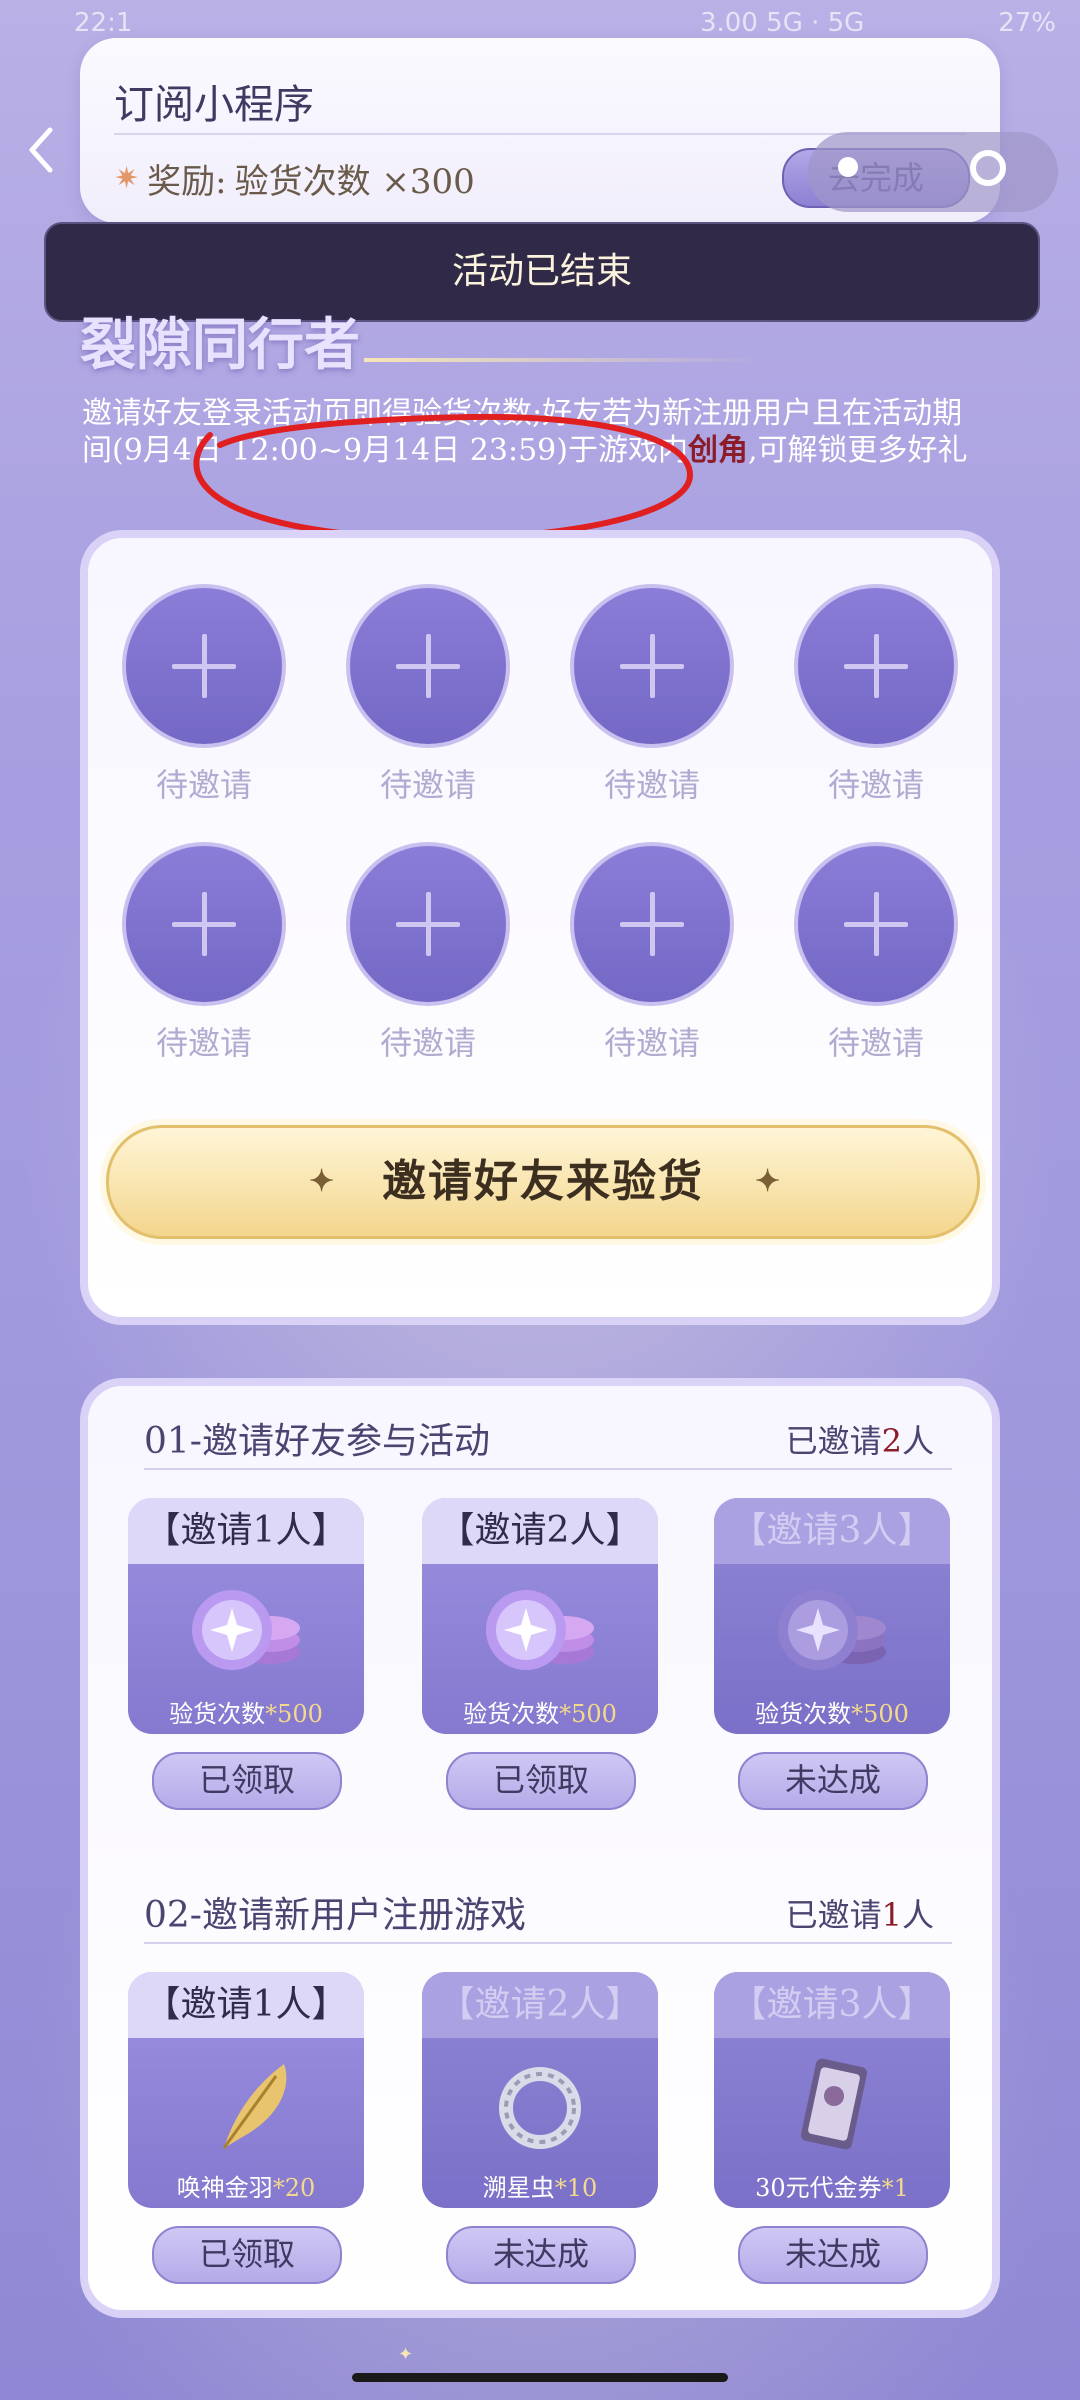 This screenshot has height=2400, width=1080. What do you see at coordinates (220, 345) in the screenshot?
I see `event-title: 裂隙同行者` at bounding box center [220, 345].